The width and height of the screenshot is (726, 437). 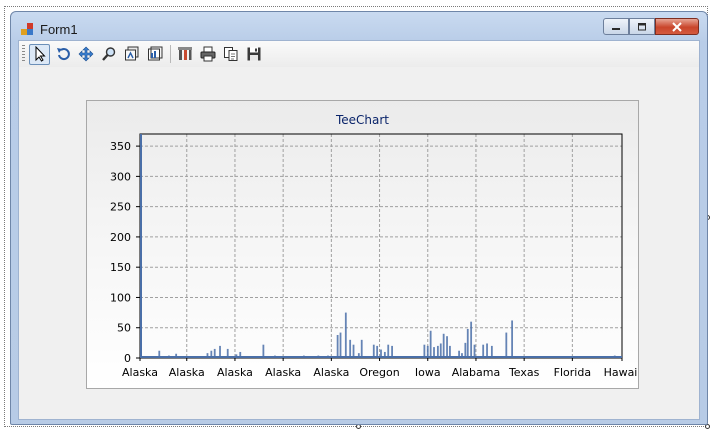 I want to click on 3d-view-icon, so click(x=154, y=53).